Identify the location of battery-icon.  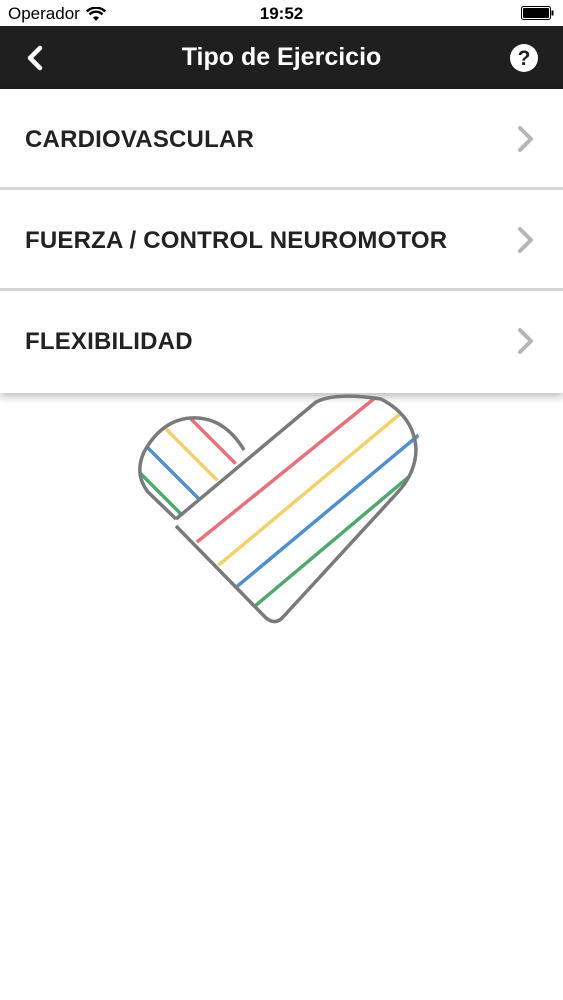
(537, 13).